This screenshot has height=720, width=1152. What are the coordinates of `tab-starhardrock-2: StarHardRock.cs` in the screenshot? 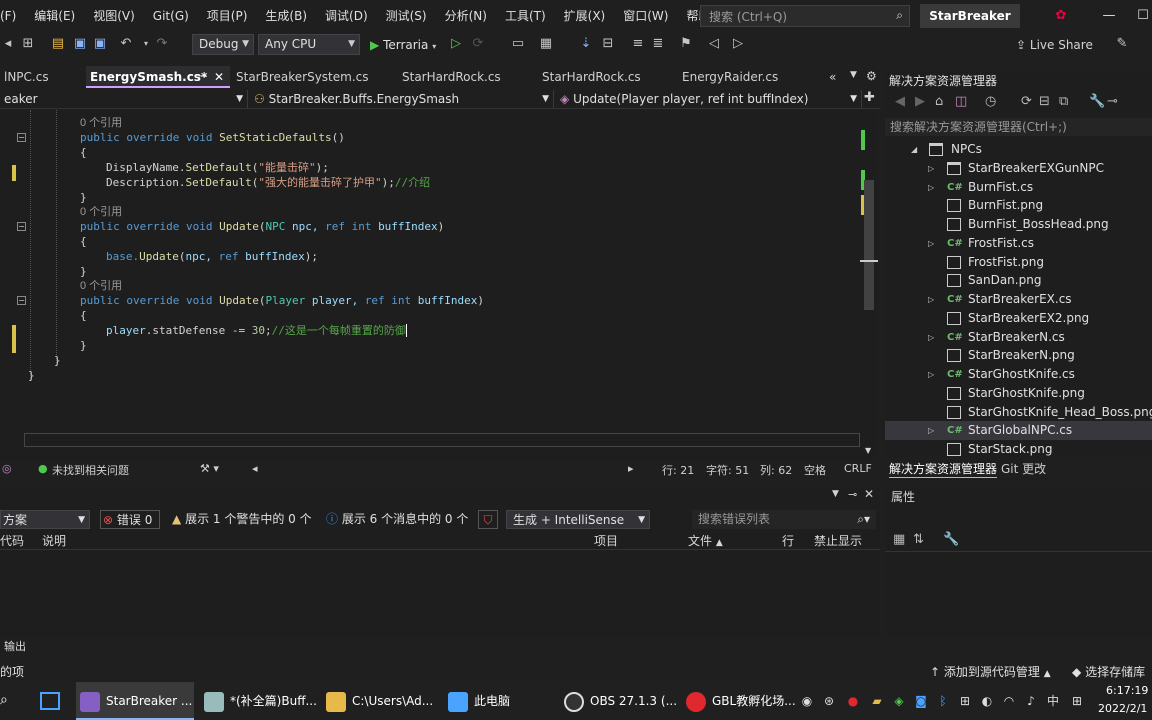 It's located at (606, 77).